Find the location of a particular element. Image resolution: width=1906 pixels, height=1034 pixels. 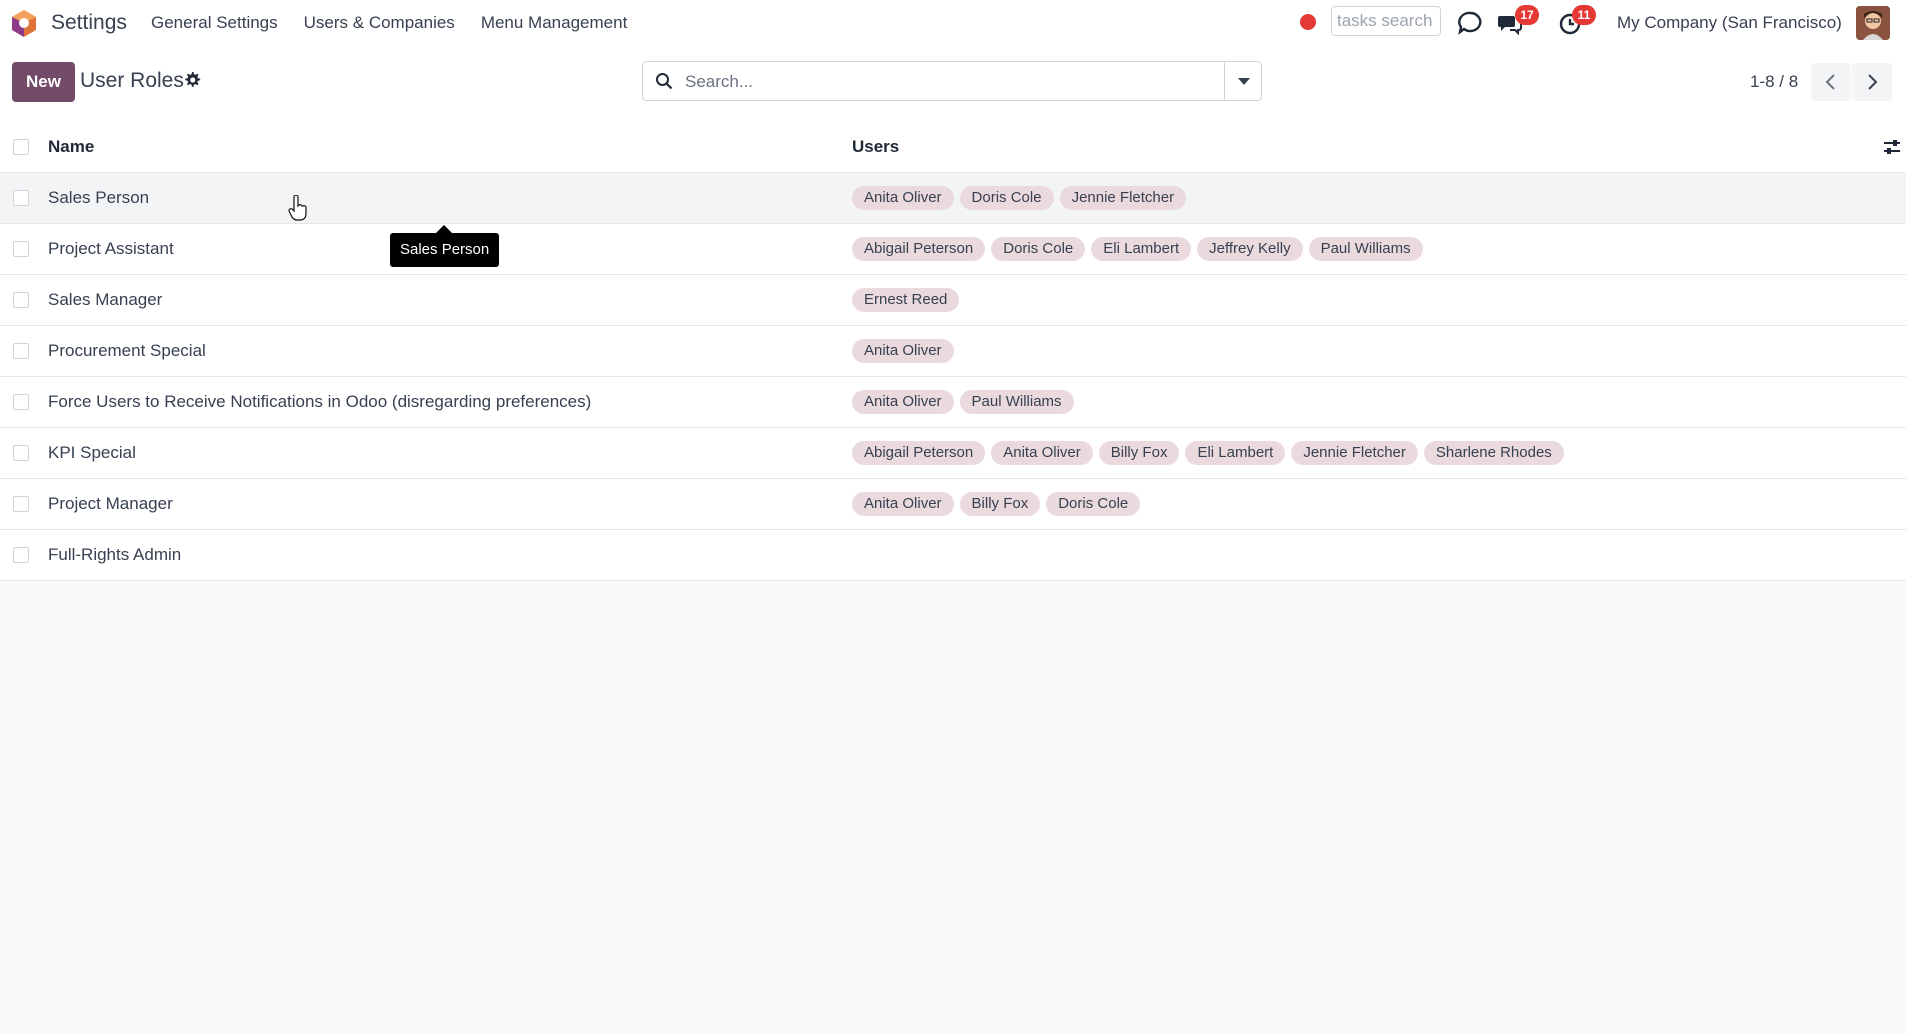

users-cell: Ernest Reed is located at coordinates (906, 301).